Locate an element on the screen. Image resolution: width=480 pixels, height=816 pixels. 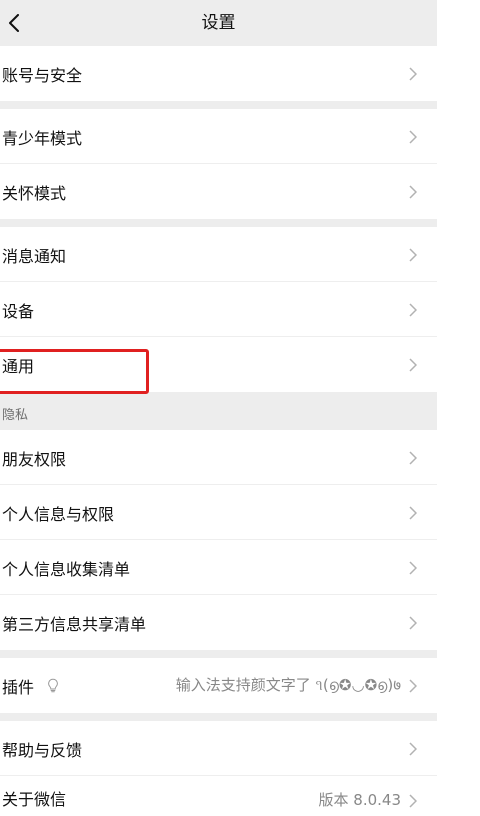
settings-item-plugins: 插件 输入法支持颜文字了 ૧(൭✪◡✪൭)७ is located at coordinates (218, 685).